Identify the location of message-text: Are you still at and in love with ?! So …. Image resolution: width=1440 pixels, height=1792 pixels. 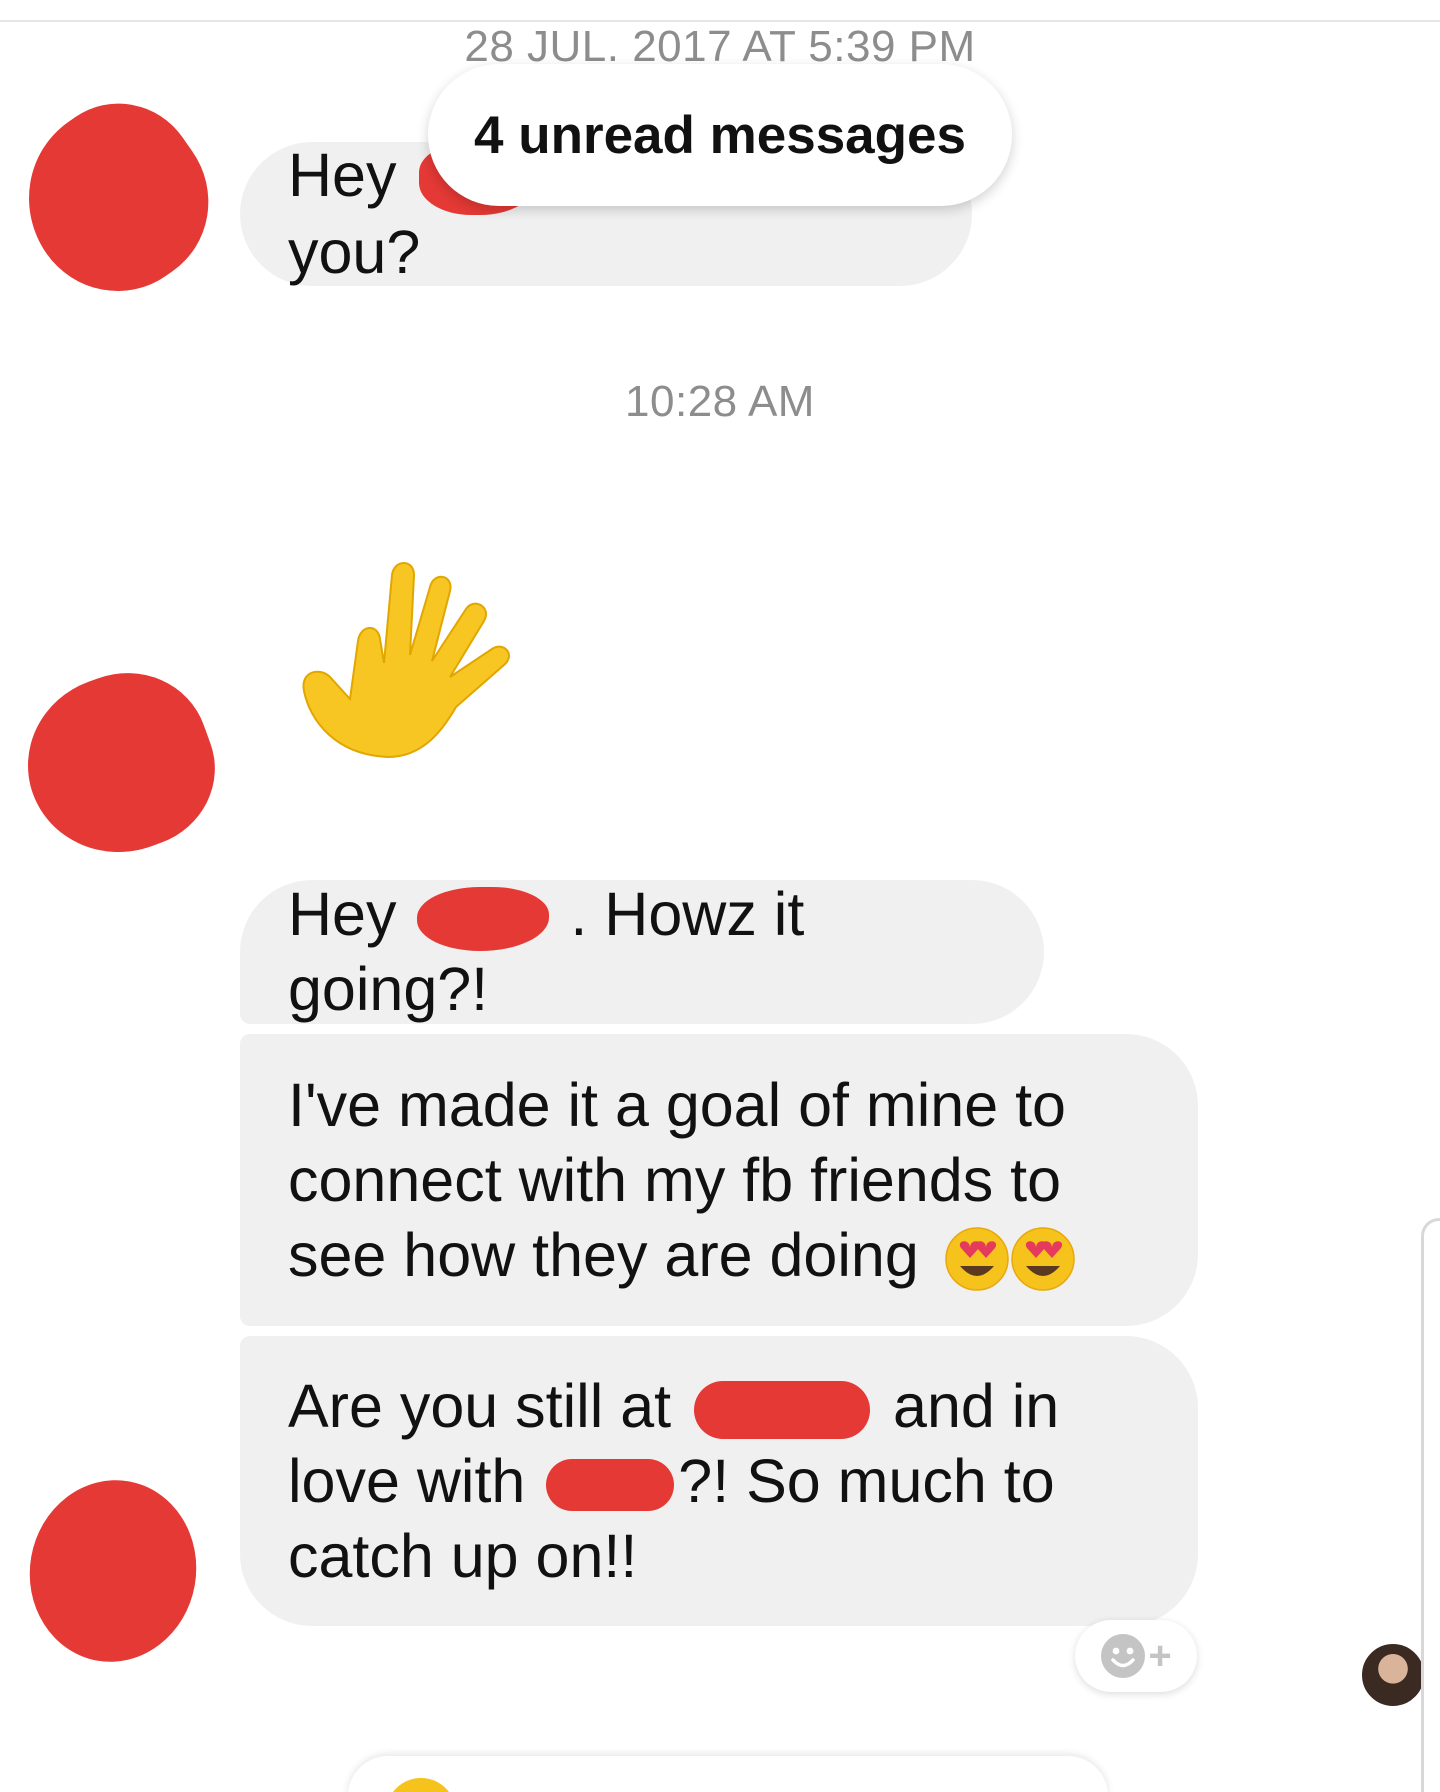
(719, 1481).